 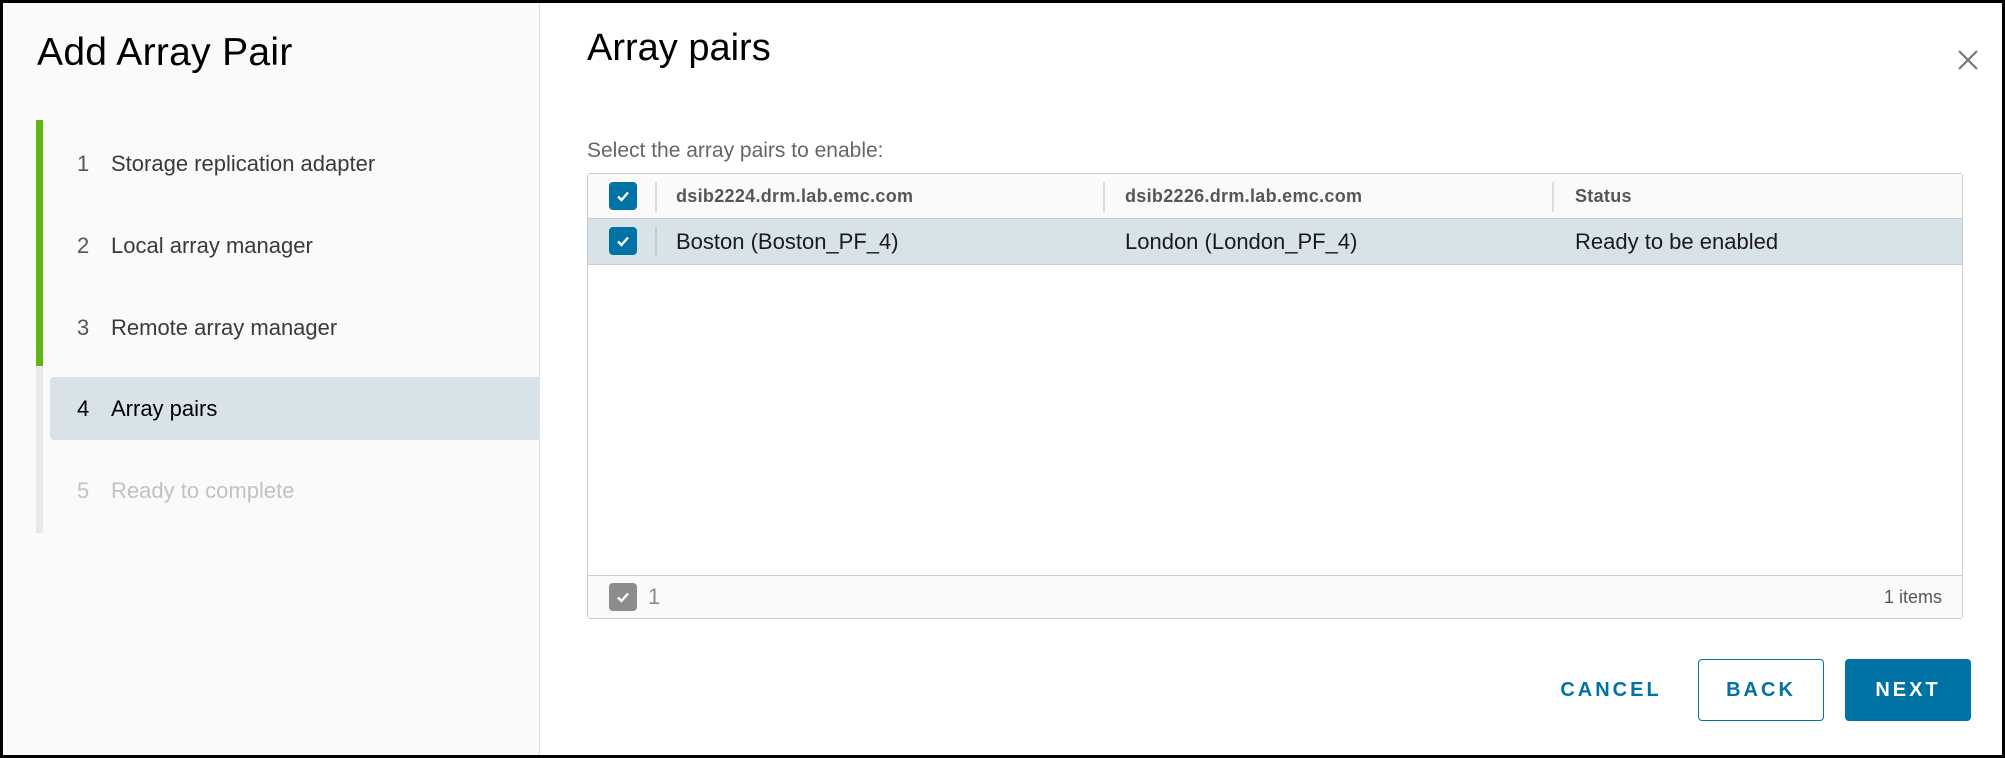 I want to click on step-label: Local array manager, so click(x=212, y=245).